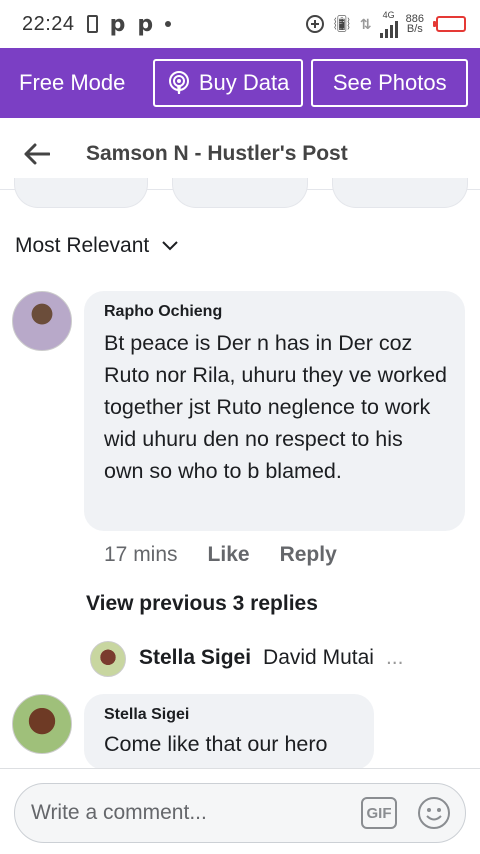  I want to click on broadcast-icon, so click(178, 82).